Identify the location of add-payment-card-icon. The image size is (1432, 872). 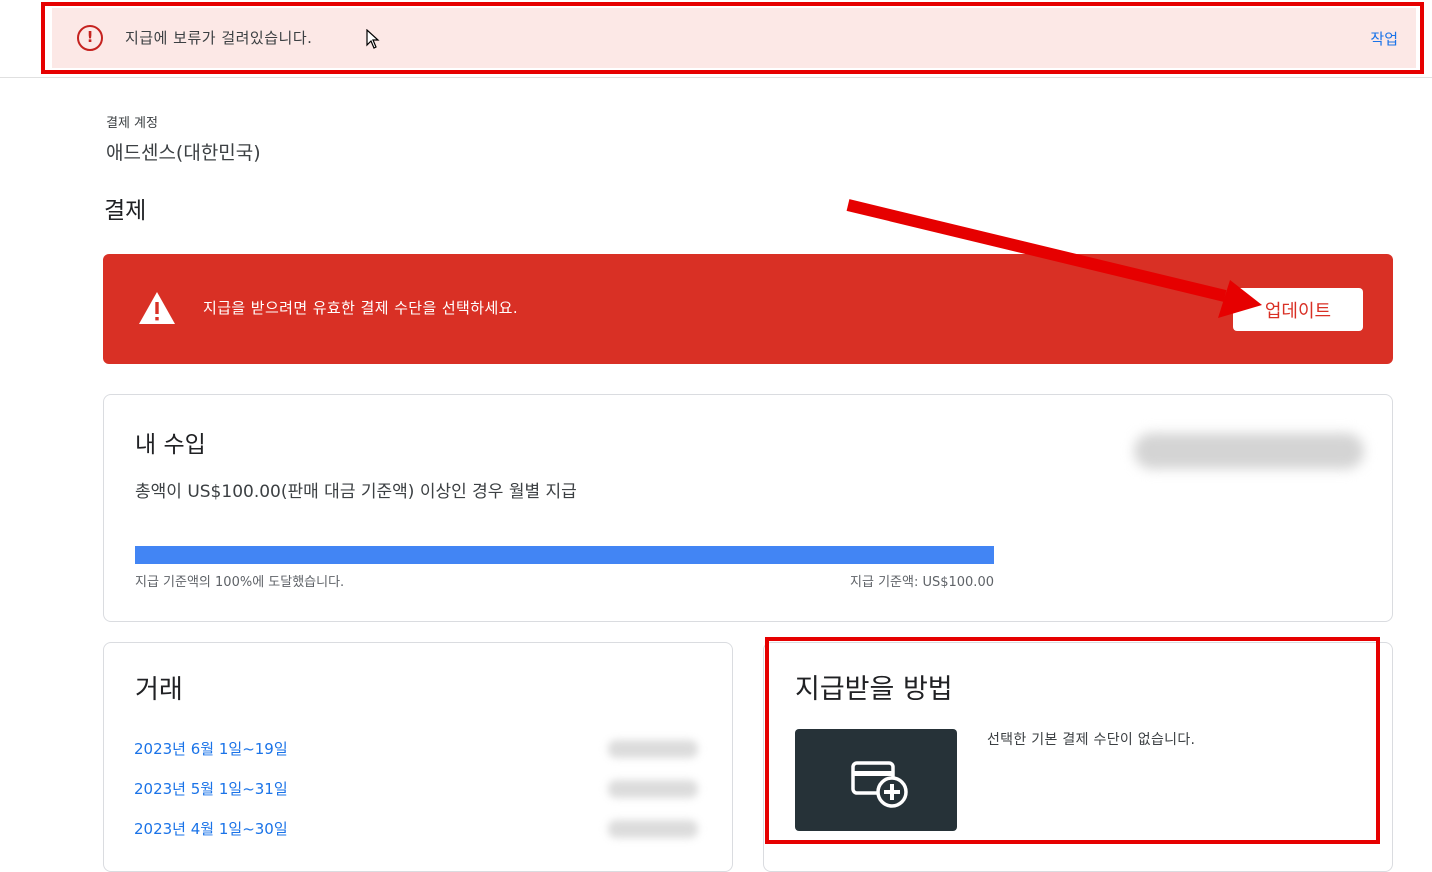
(879, 784).